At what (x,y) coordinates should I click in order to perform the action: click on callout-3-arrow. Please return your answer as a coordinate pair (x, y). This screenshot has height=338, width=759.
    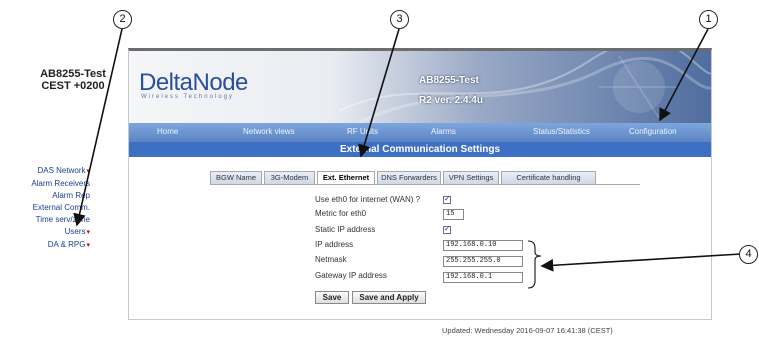
    Looking at the image, I should click on (379, 93).